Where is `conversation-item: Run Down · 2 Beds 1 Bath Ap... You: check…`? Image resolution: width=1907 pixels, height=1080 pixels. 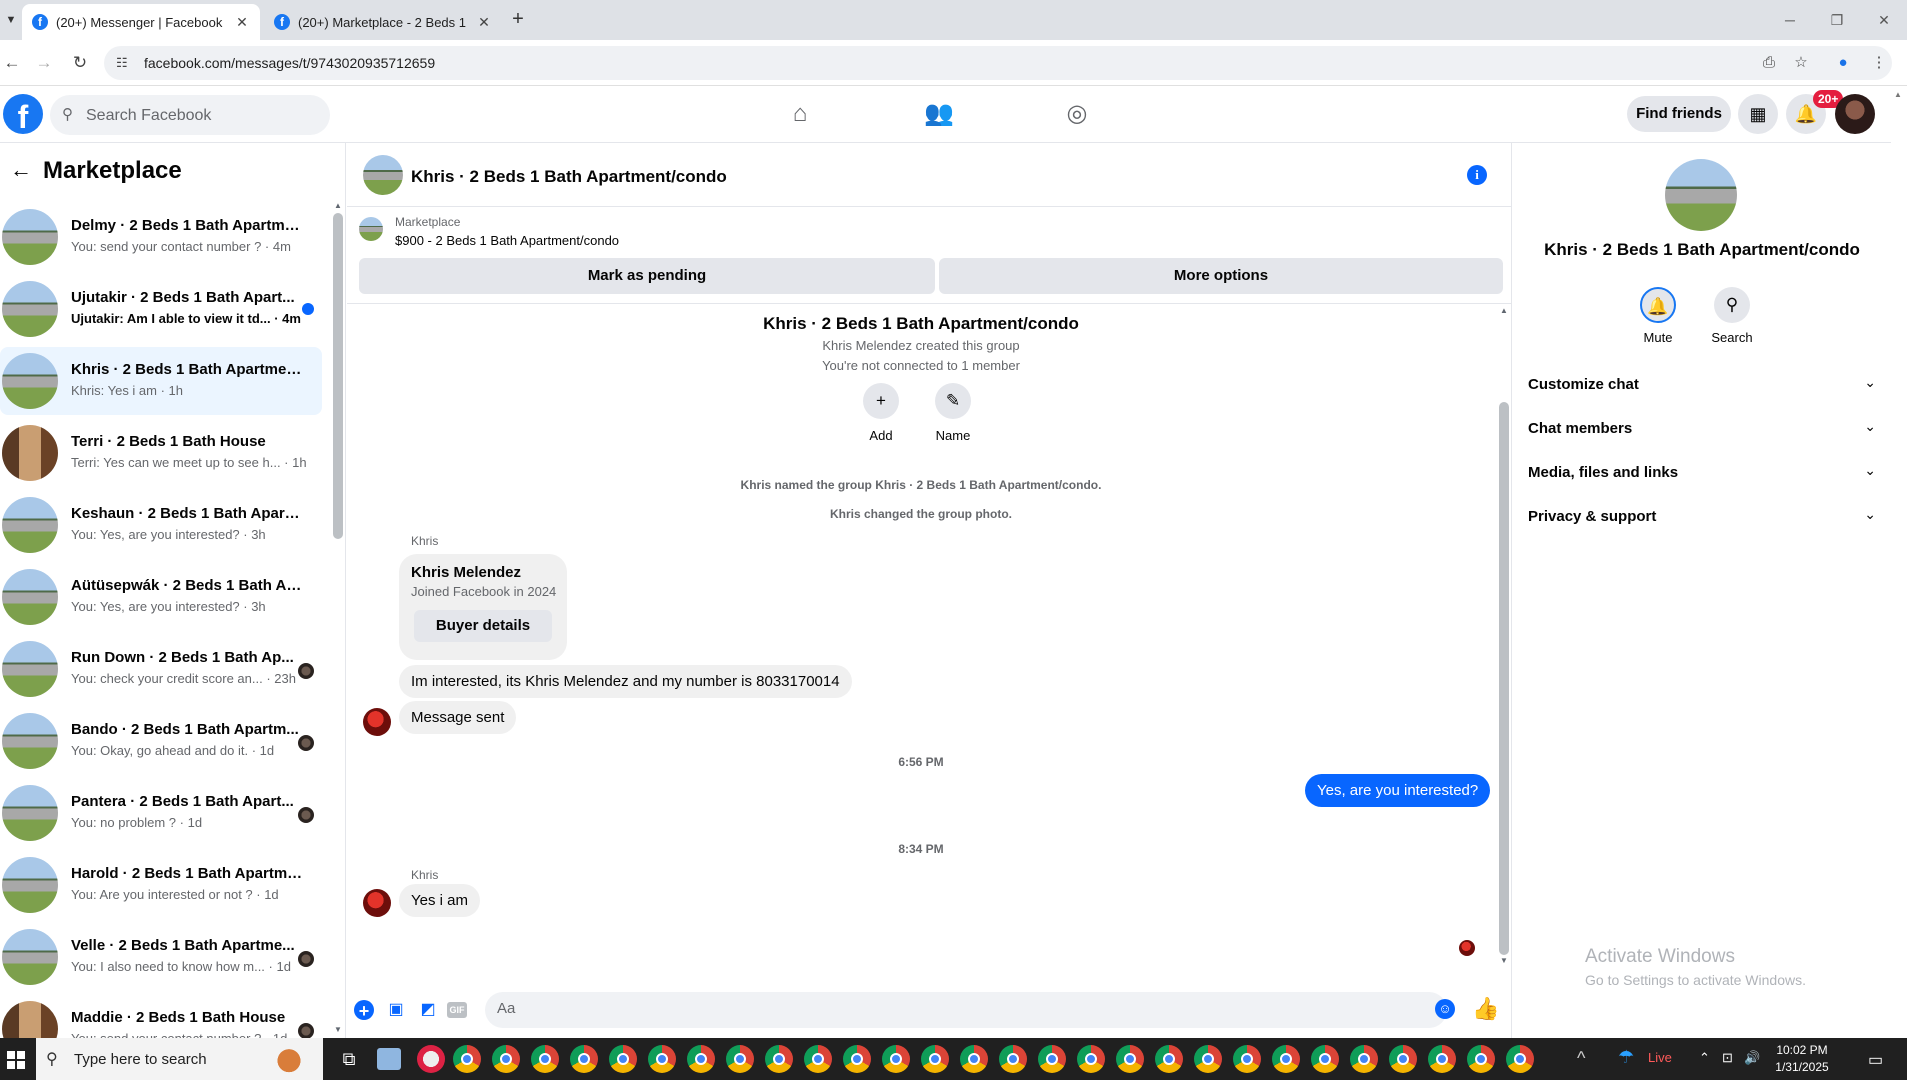
conversation-item: Run Down · 2 Beds 1 Bath Ap... You: check… is located at coordinates (161, 669).